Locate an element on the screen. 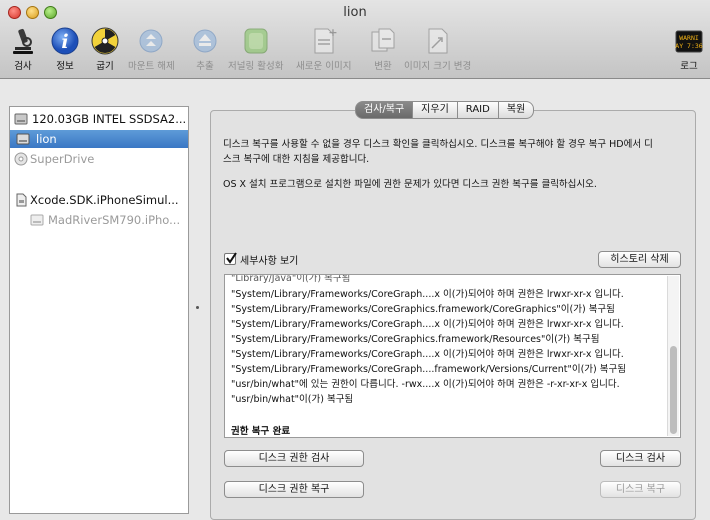 The height and width of the screenshot is (520, 710). show-details-label: 세부사항 보기 is located at coordinates (269, 261).